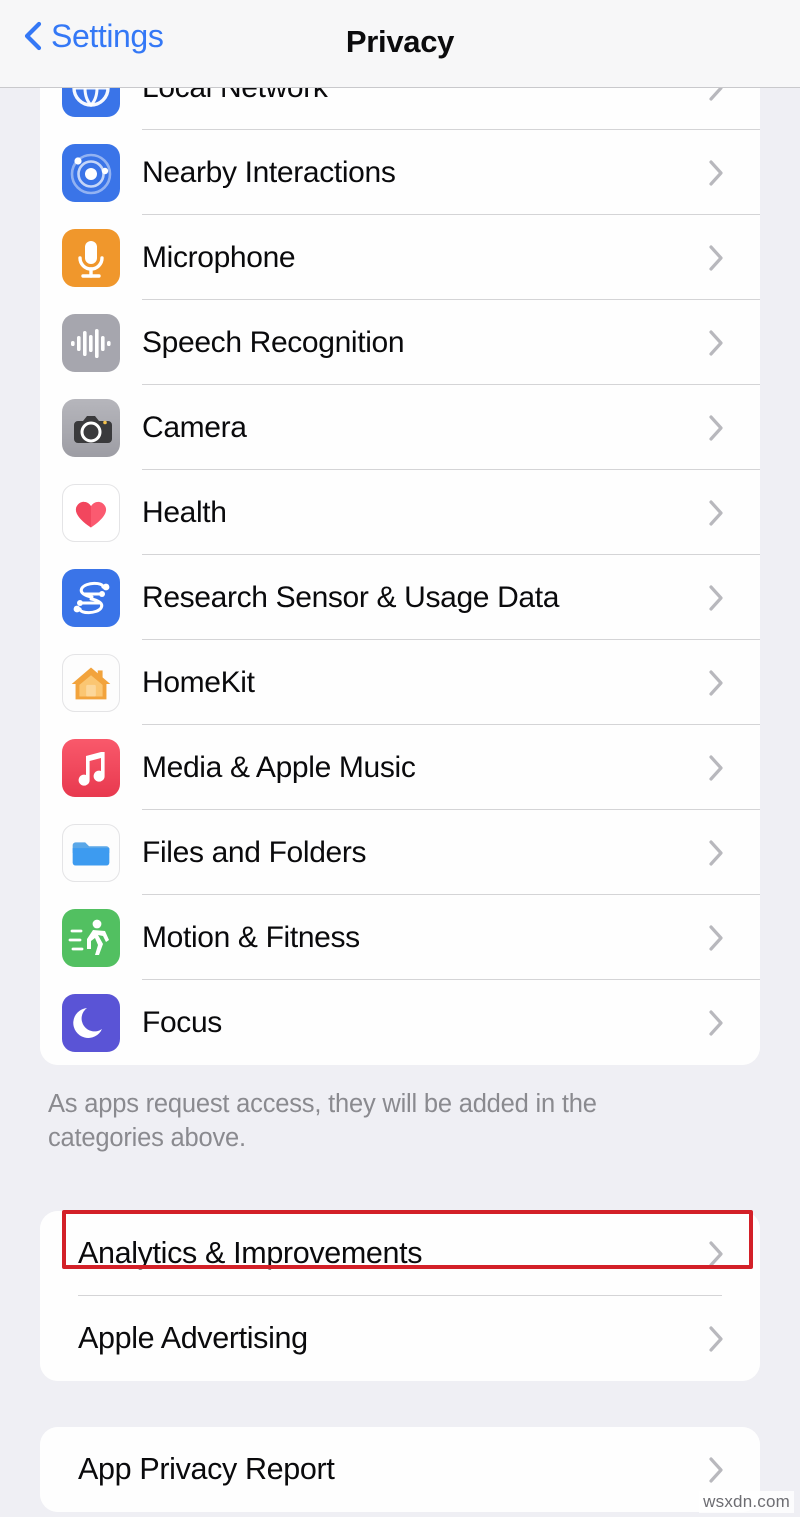 The width and height of the screenshot is (800, 1517). I want to click on settings-row-label: Files and Folders, so click(254, 852).